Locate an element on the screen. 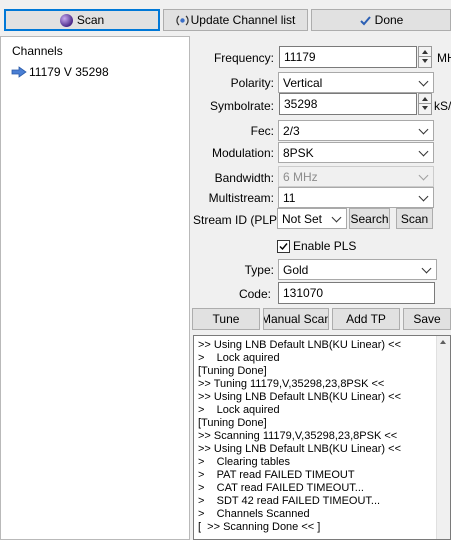  log-line: >> Tuning 11179,V,35298,23,8PSK << is located at coordinates (291, 384).